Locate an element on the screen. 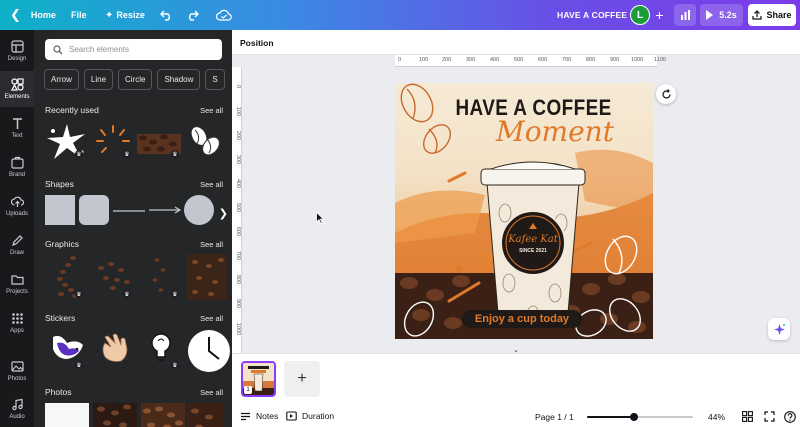 Image resolution: width=800 pixels, height=427 pixels. duration-button: Duration is located at coordinates (310, 416).